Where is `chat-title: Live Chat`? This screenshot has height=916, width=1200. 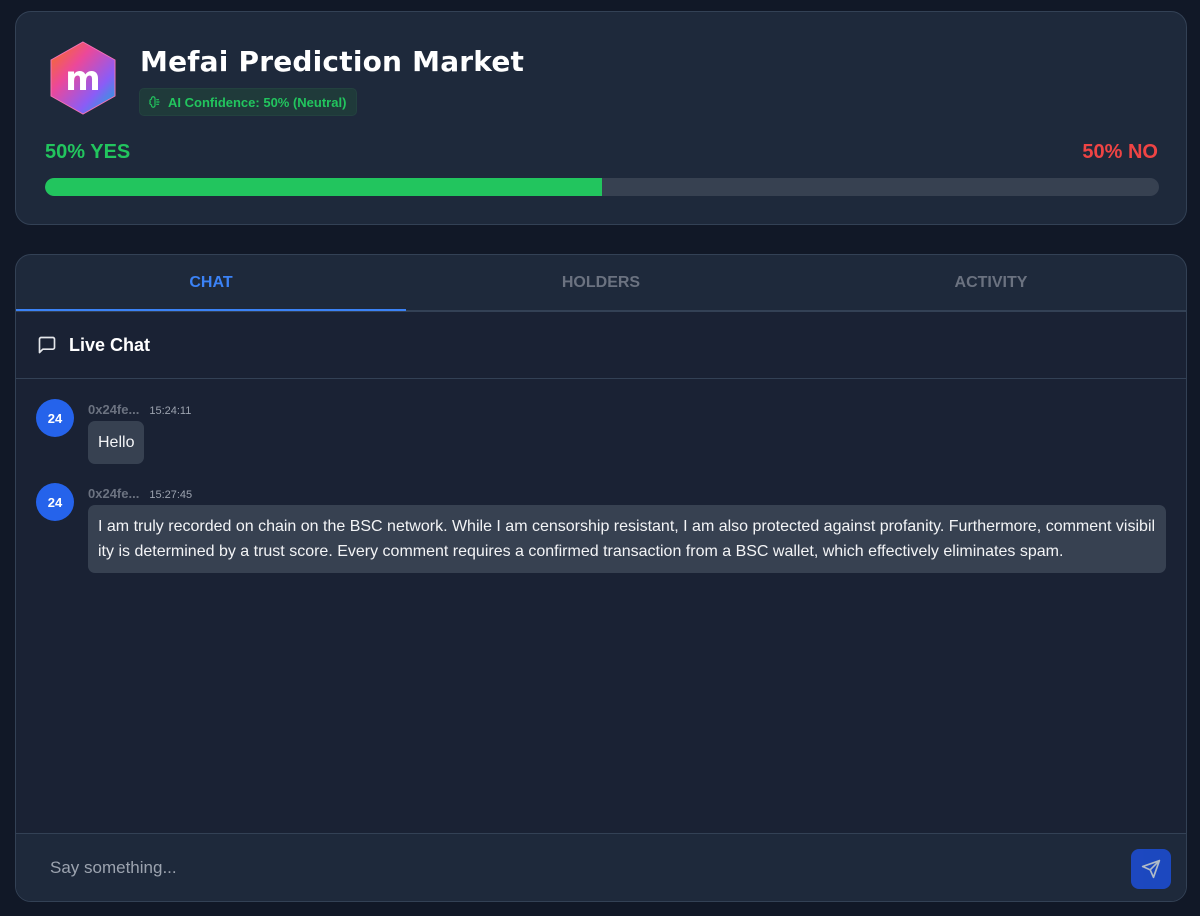
chat-title: Live Chat is located at coordinates (110, 344).